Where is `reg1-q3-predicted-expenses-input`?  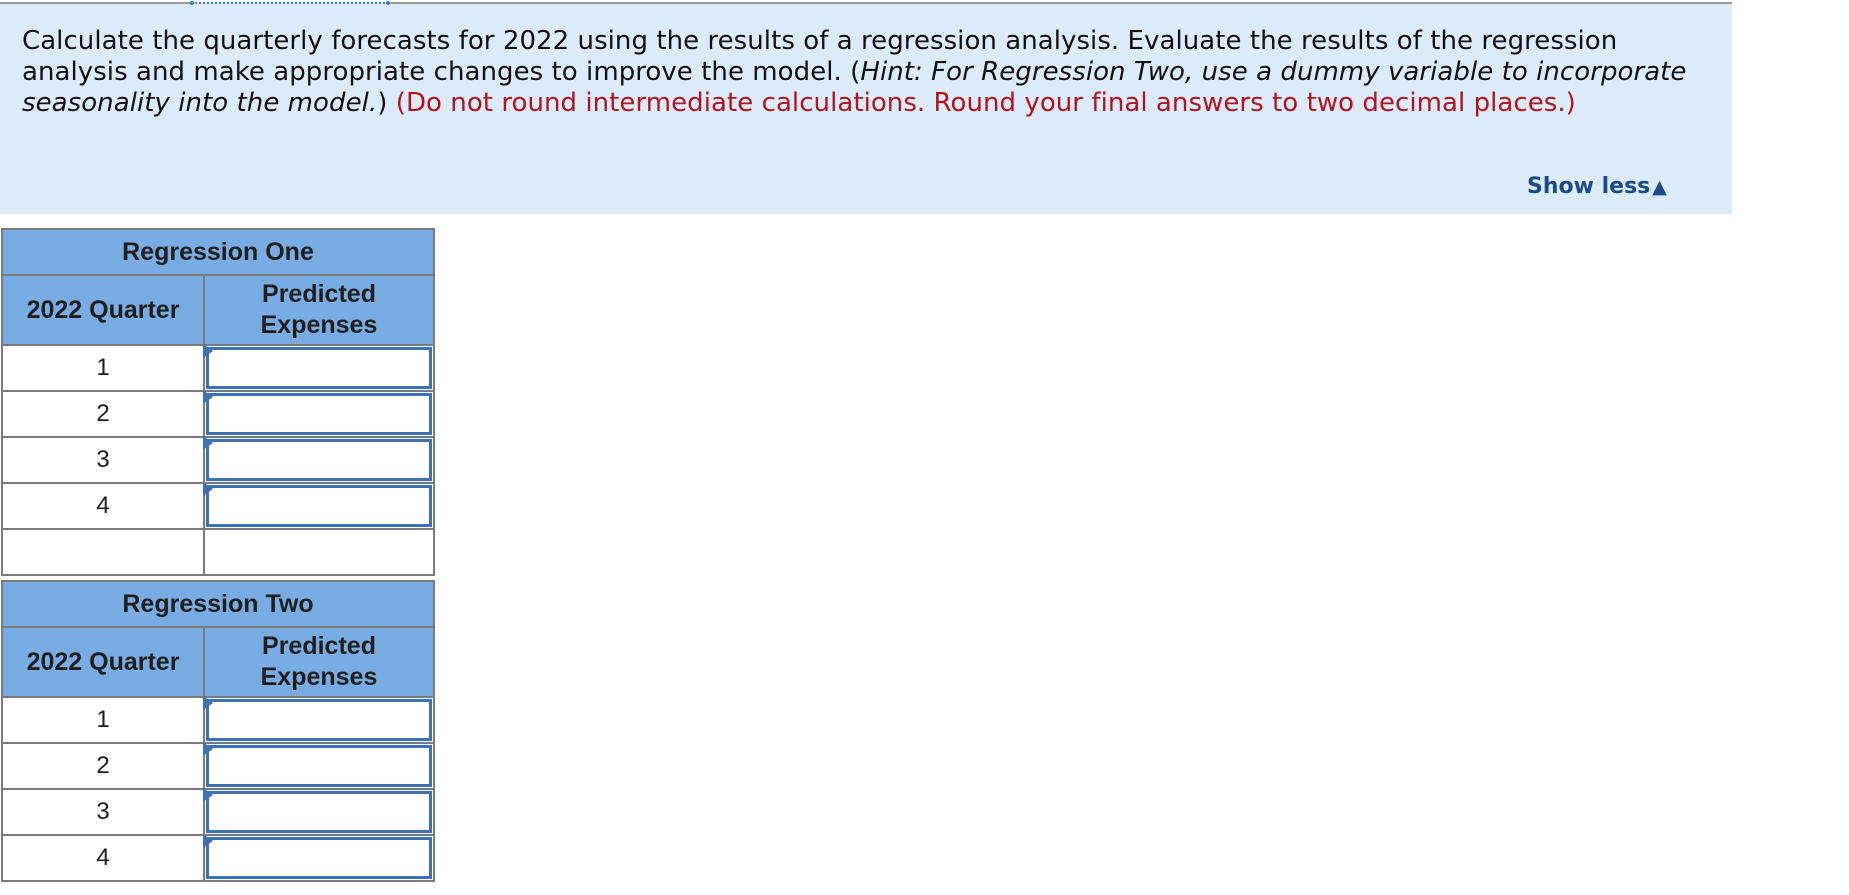
reg1-q3-predicted-expenses-input is located at coordinates (319, 460).